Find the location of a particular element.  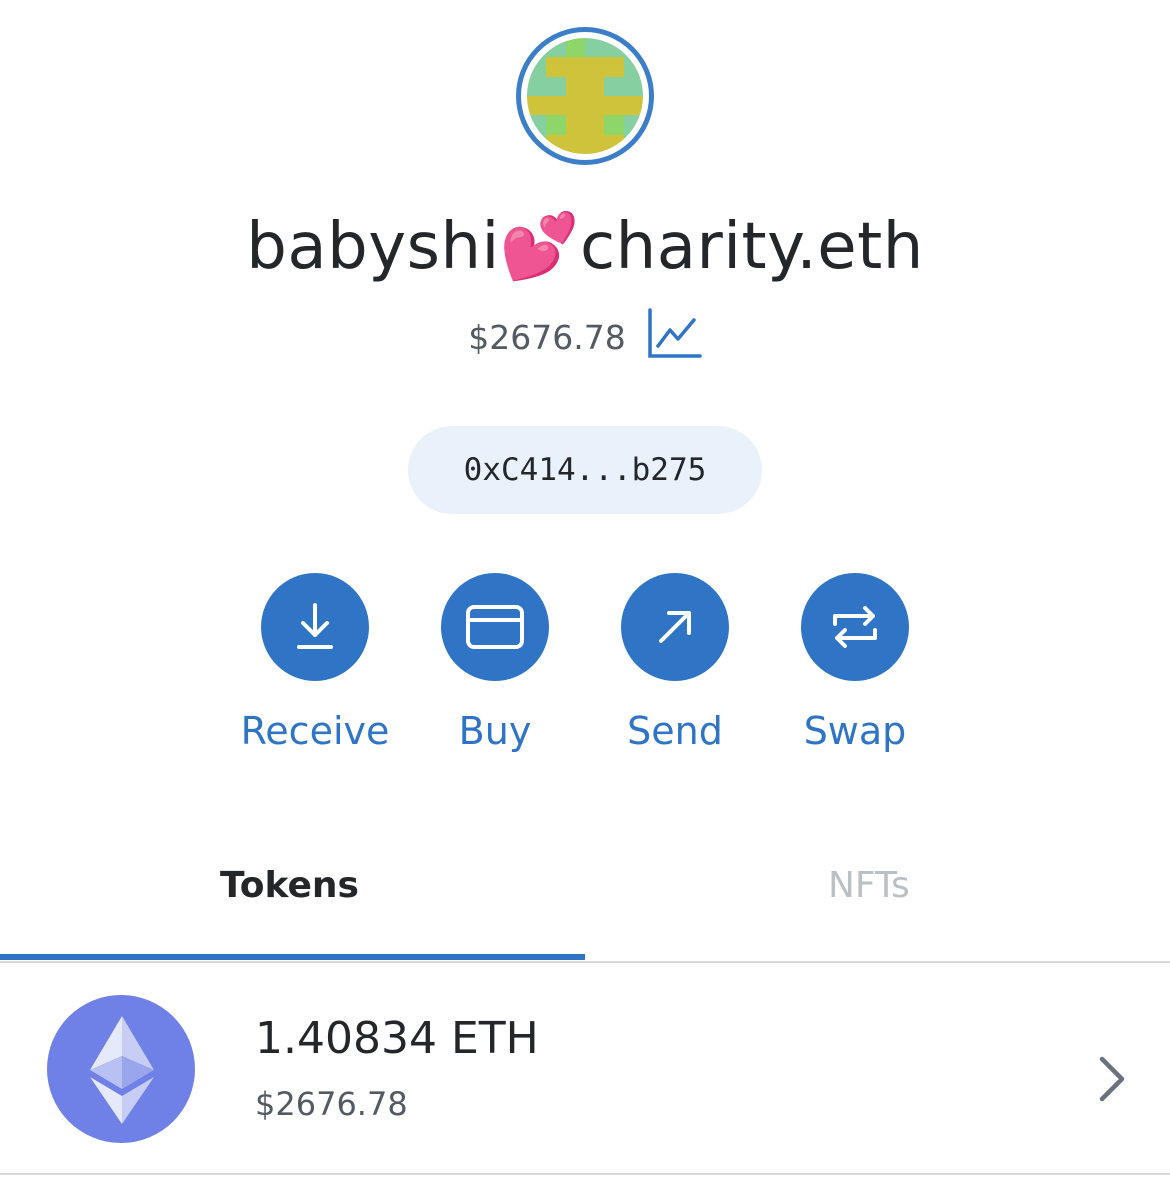

send-arrow-icon is located at coordinates (675, 627).